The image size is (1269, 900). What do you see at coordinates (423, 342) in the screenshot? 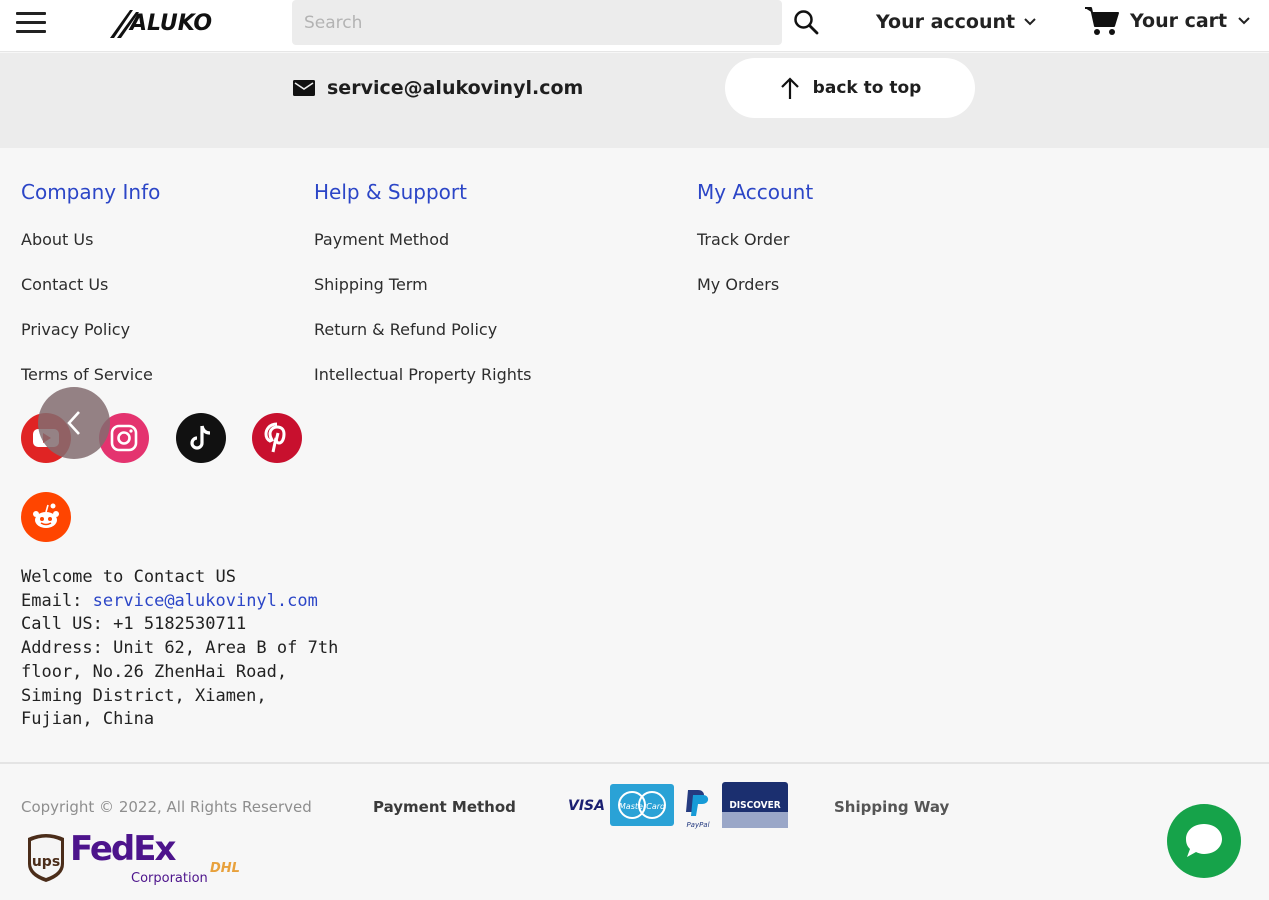
I see `footer-link-return-refund-policy: Return & Refund Policy` at bounding box center [423, 342].